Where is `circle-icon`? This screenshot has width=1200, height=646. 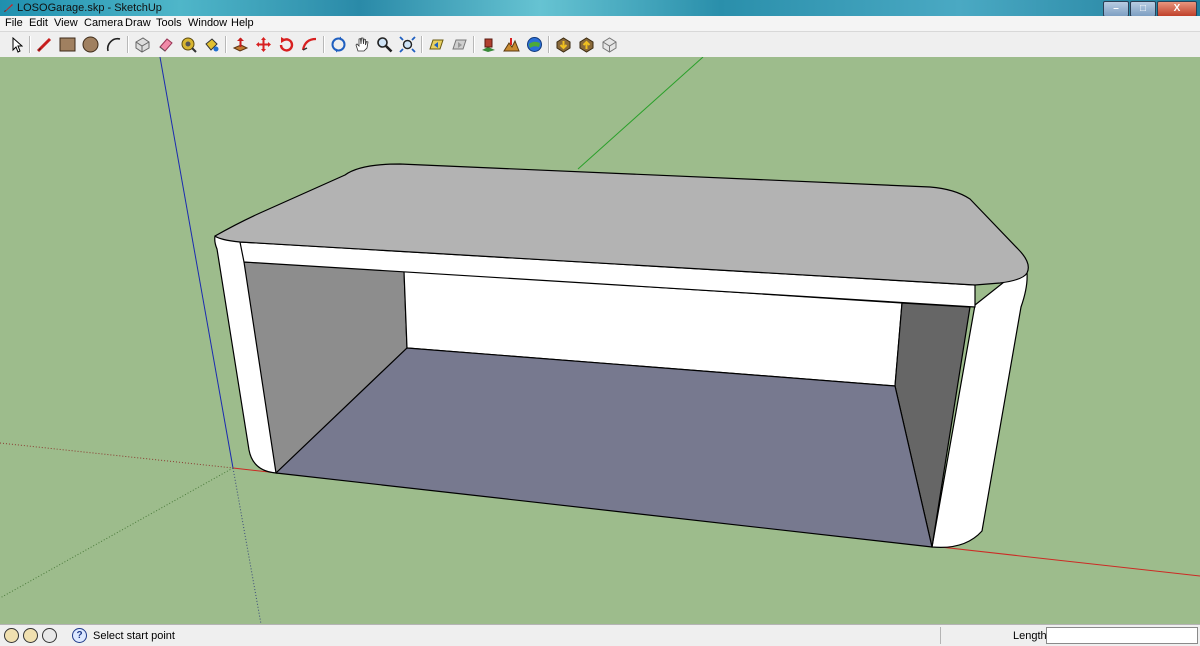
circle-icon is located at coordinates (90, 44).